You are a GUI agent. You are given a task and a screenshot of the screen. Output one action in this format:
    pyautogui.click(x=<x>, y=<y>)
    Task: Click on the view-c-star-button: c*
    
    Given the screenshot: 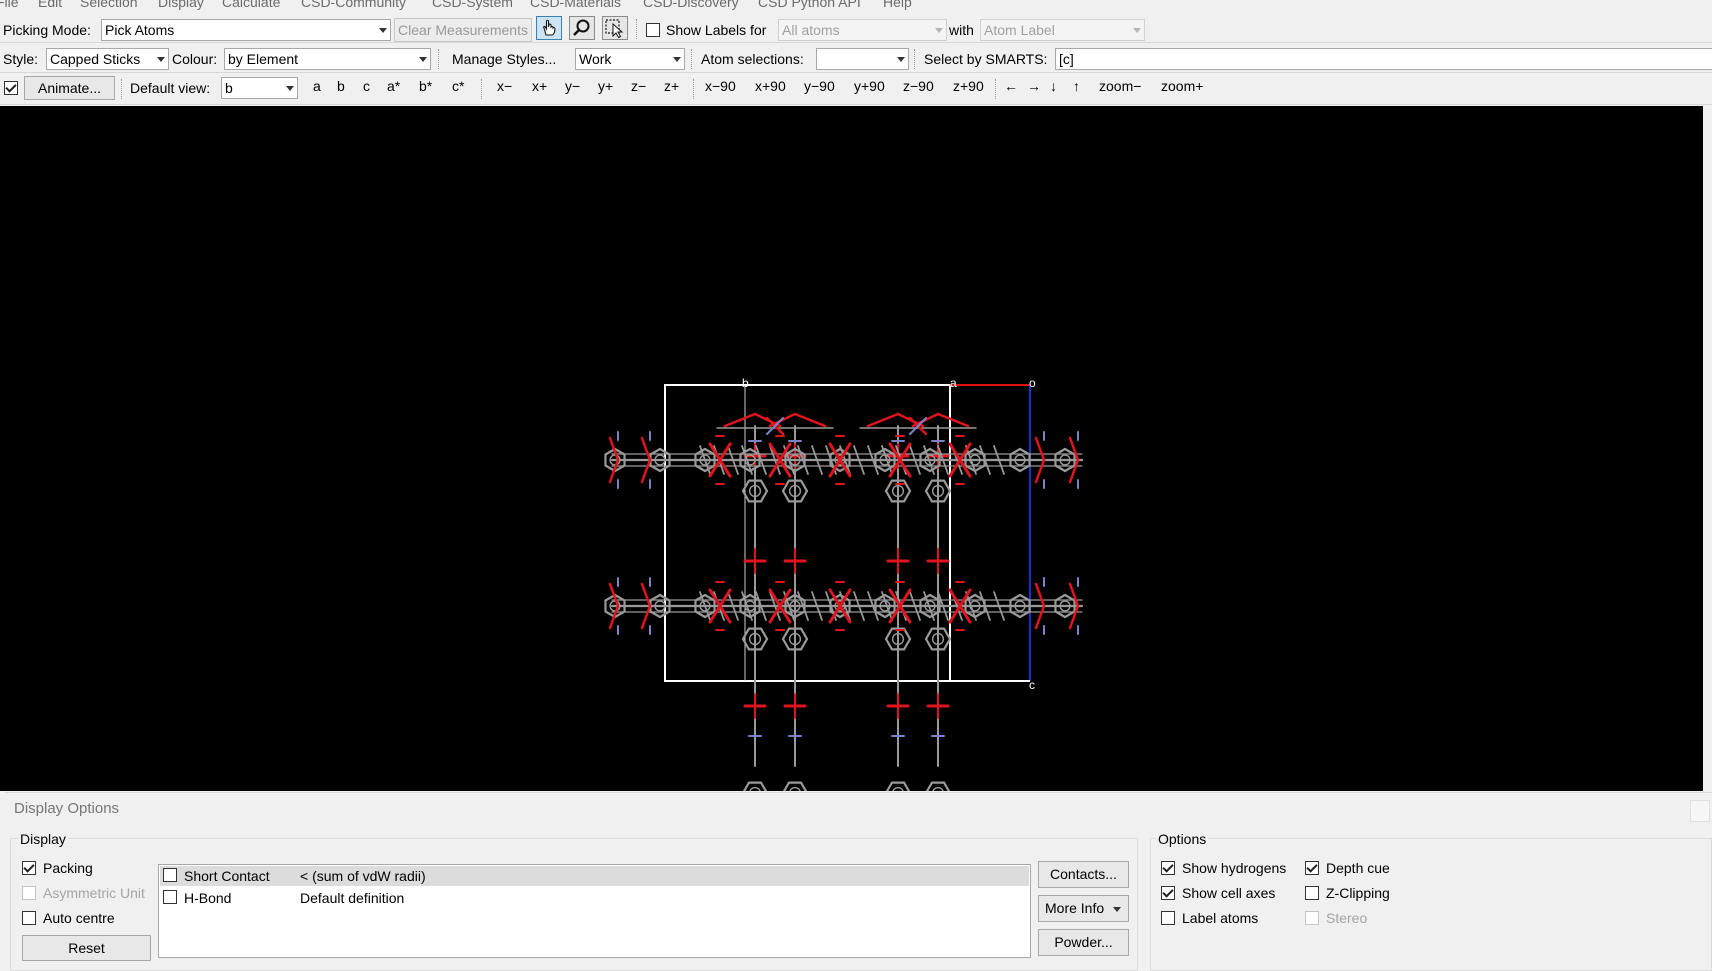 What is the action you would take?
    pyautogui.click(x=458, y=86)
    